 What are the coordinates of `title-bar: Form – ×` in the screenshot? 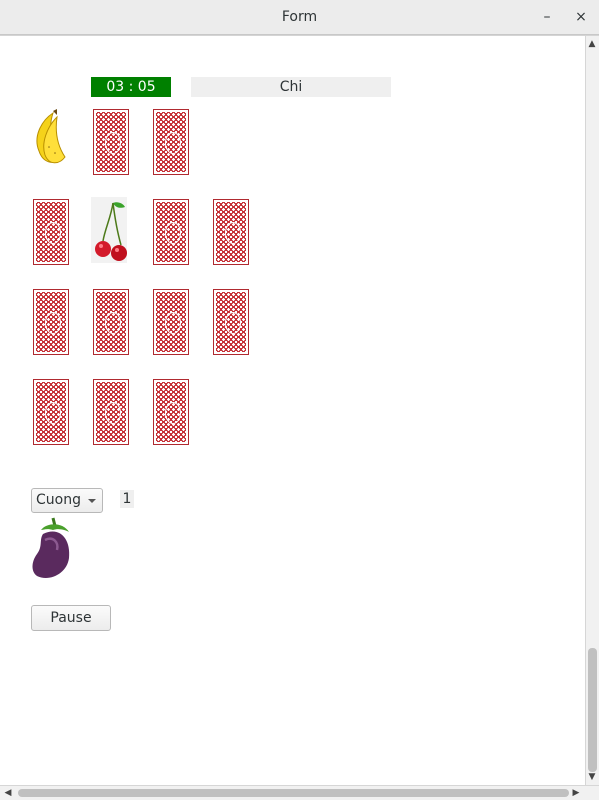 It's located at (299, 17).